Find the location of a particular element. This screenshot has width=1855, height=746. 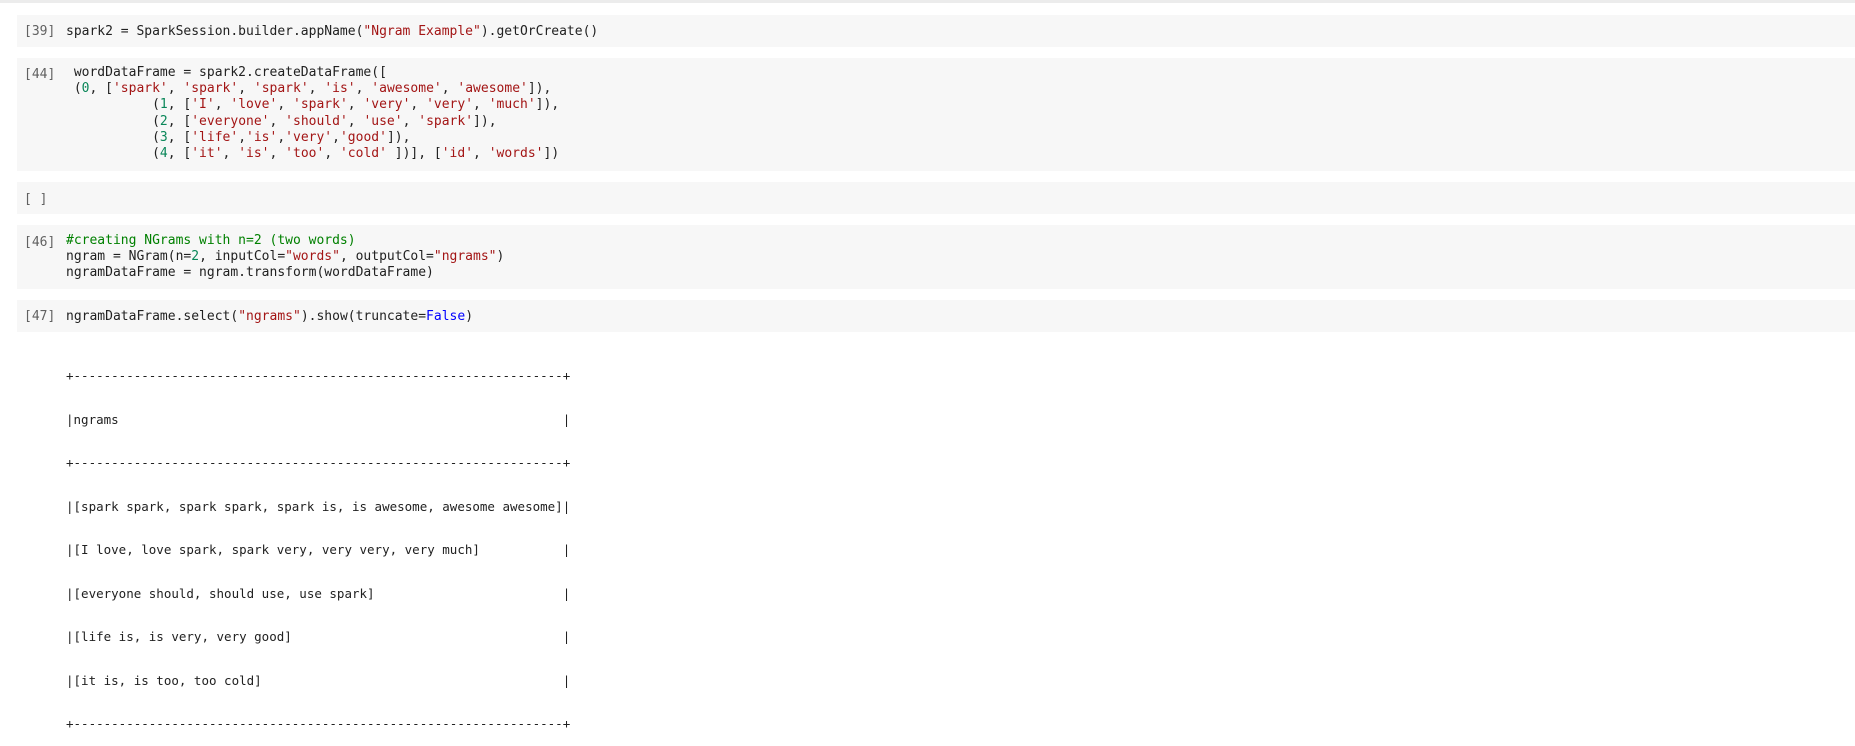

output-line: |ngrams | is located at coordinates (318, 419).